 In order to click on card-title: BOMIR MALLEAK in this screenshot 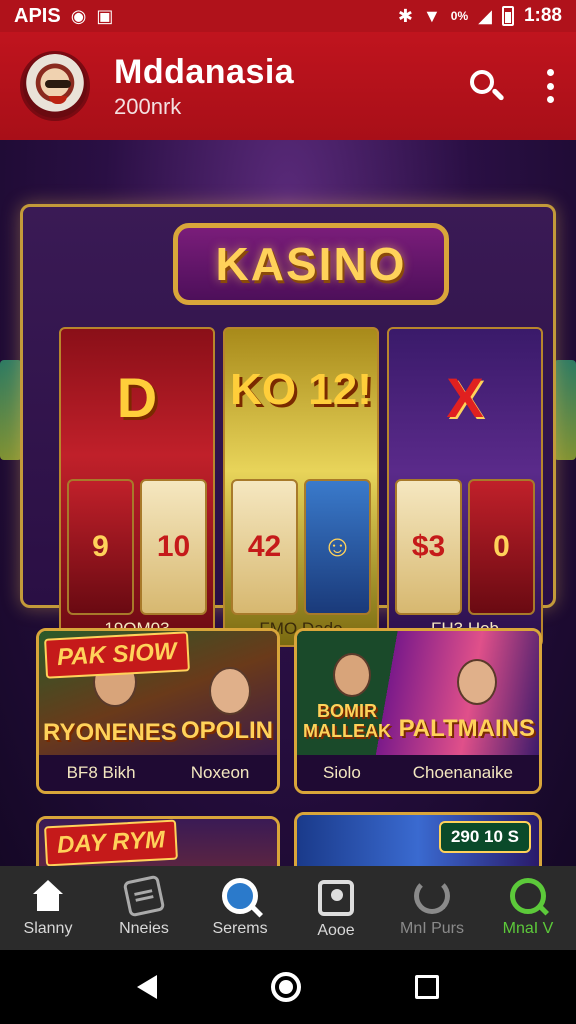, I will do `click(347, 721)`.